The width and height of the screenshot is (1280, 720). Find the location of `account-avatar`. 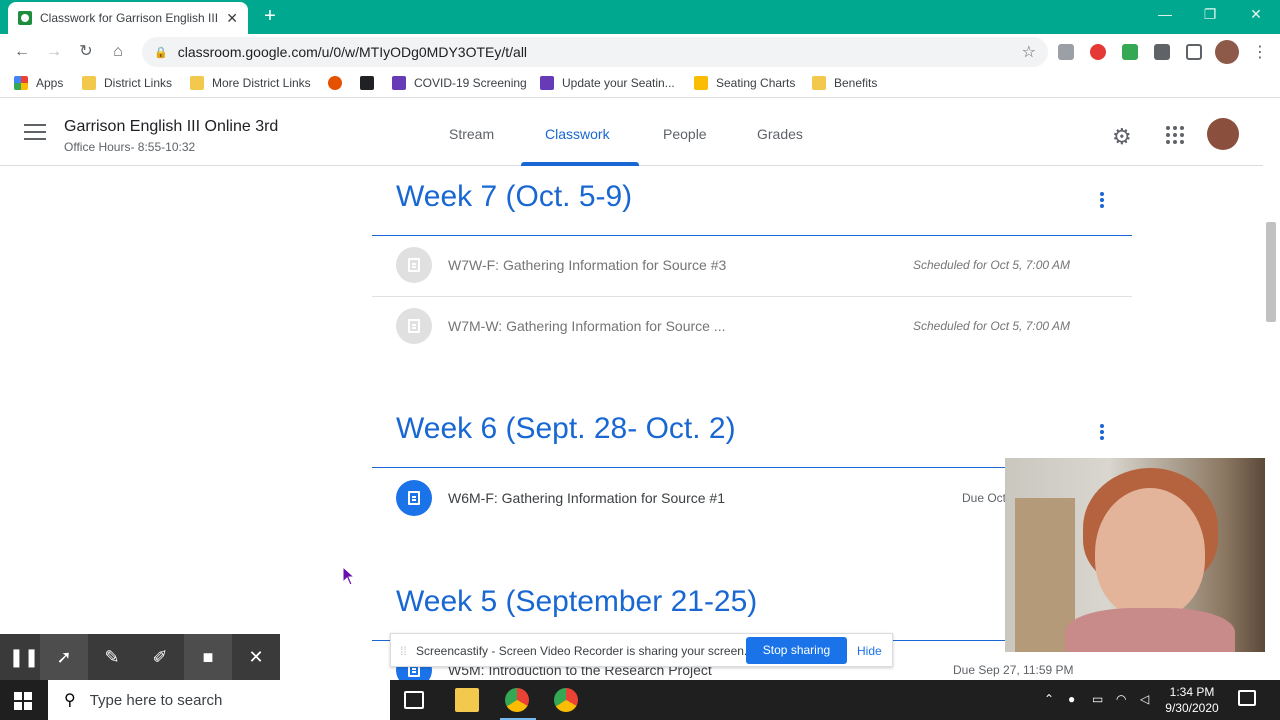

account-avatar is located at coordinates (1223, 134).